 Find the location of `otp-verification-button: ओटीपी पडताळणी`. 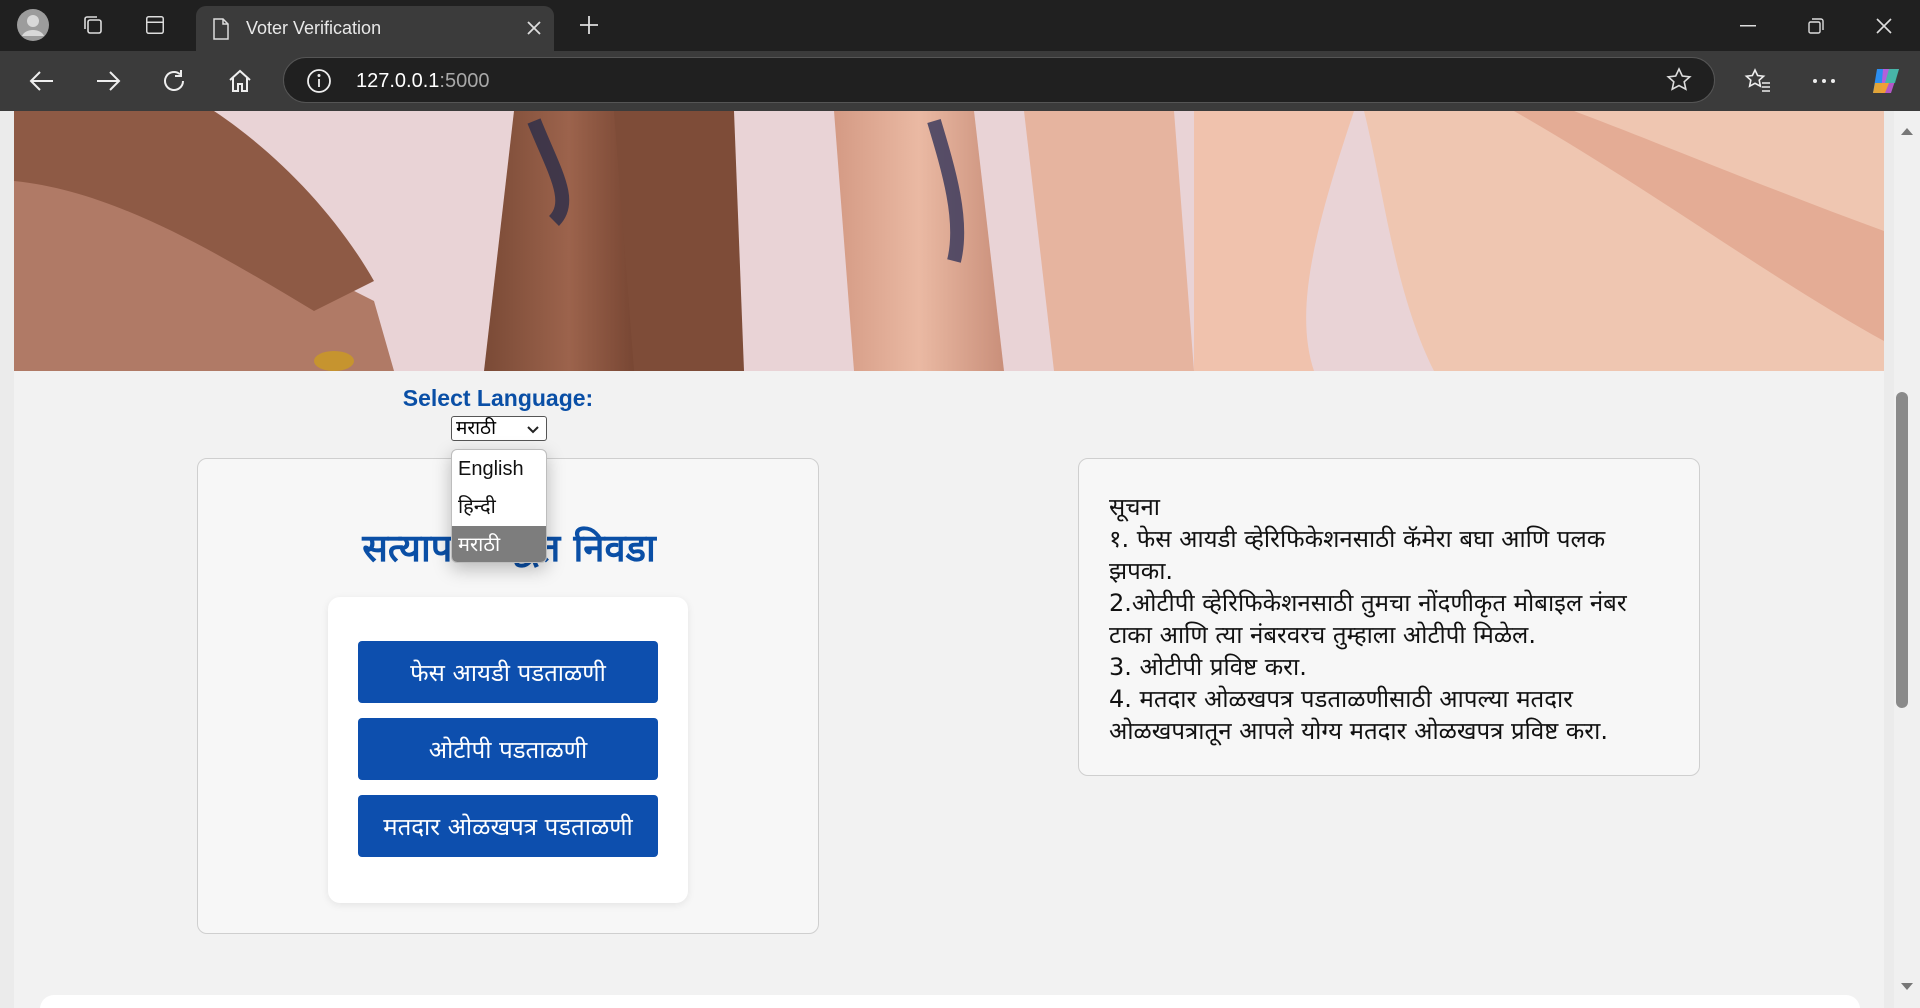

otp-verification-button: ओटीपी पडताळणी is located at coordinates (508, 749).